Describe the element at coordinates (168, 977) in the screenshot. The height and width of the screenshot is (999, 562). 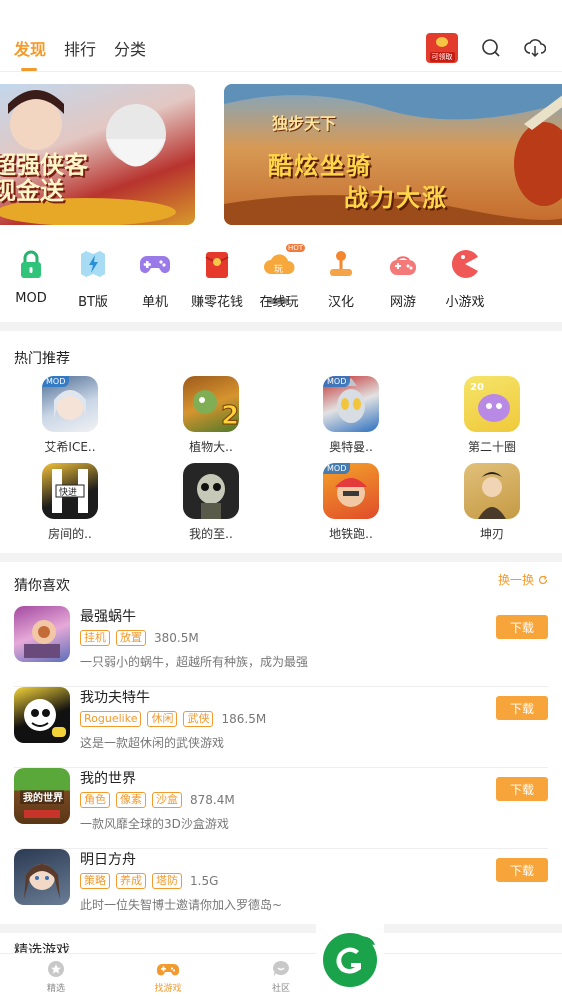
I see `nav-find-games: 找游戏` at that location.